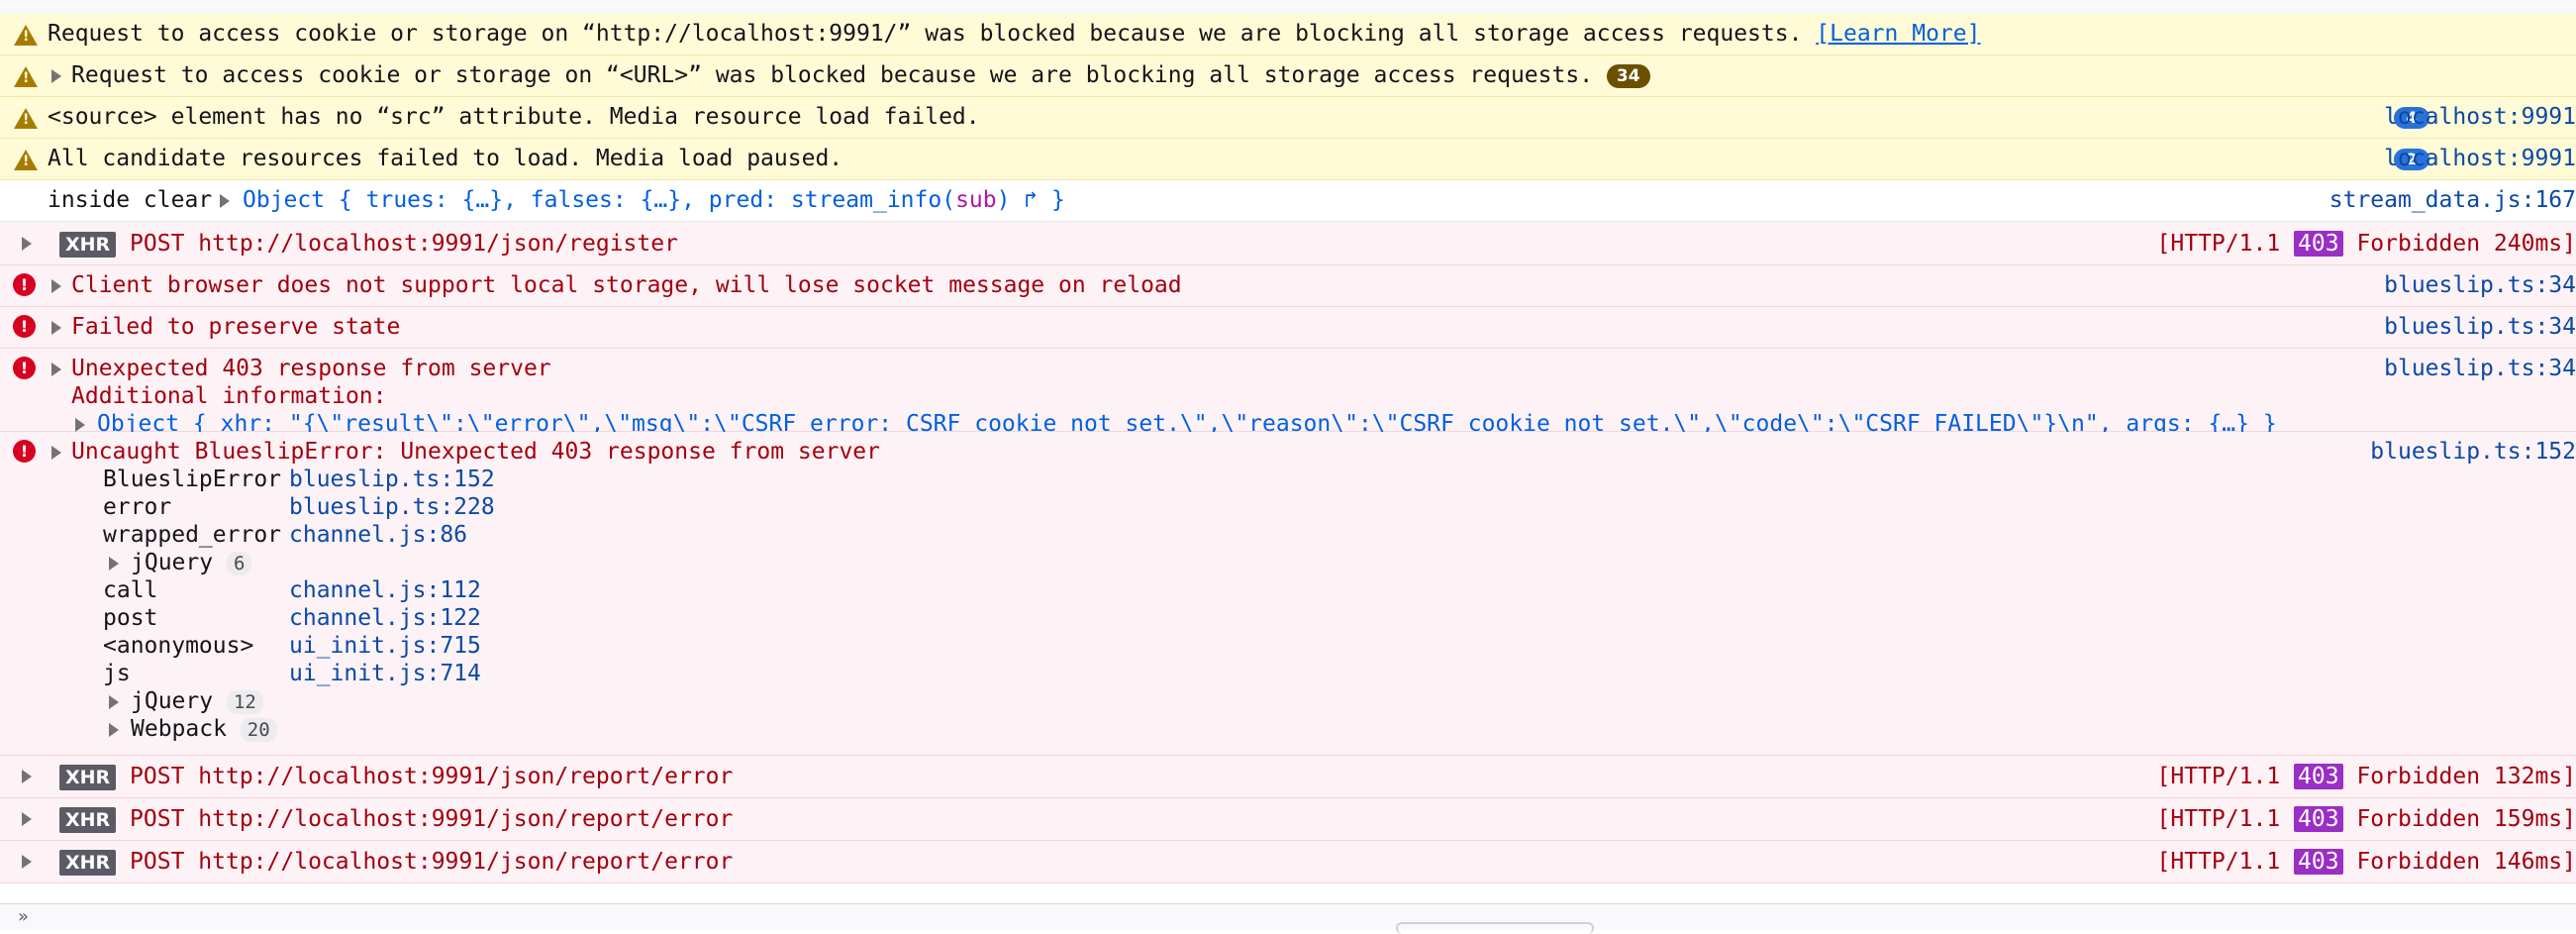 This screenshot has height=934, width=2576. What do you see at coordinates (229, 396) in the screenshot?
I see `error-additional-label: Additional information:` at bounding box center [229, 396].